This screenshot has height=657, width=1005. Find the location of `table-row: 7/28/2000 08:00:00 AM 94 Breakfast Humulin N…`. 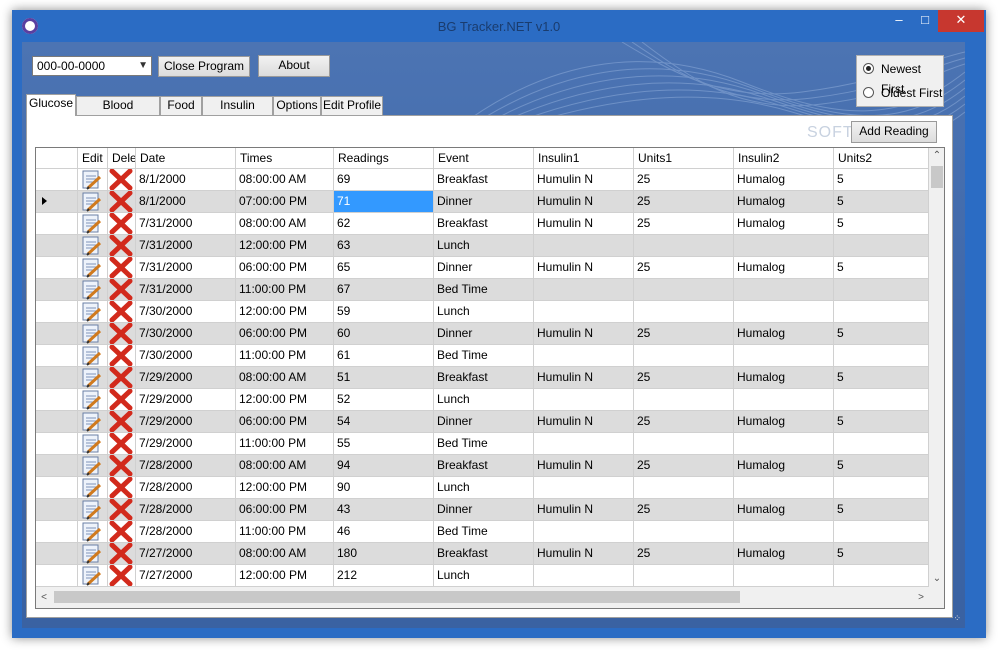

table-row: 7/28/2000 08:00:00 AM 94 Breakfast Humulin N… is located at coordinates (482, 466).